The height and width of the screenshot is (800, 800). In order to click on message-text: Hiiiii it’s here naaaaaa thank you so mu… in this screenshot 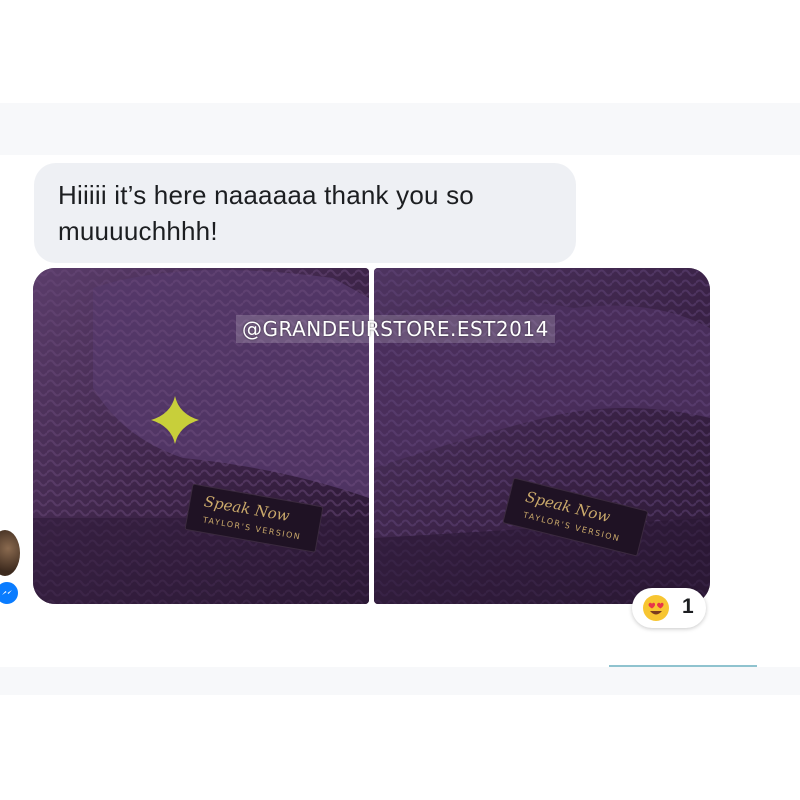, I will do `click(266, 213)`.